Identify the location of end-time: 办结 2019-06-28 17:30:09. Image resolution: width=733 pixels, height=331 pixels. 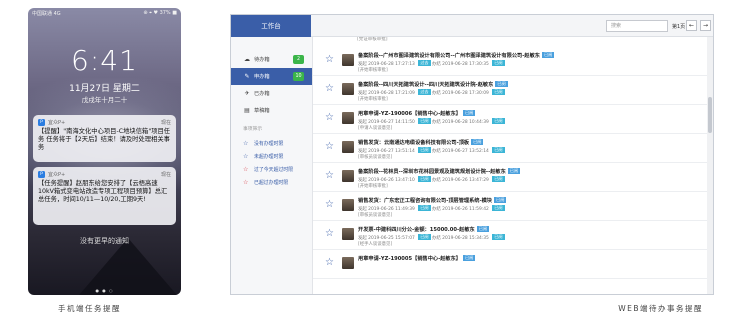
(460, 93).